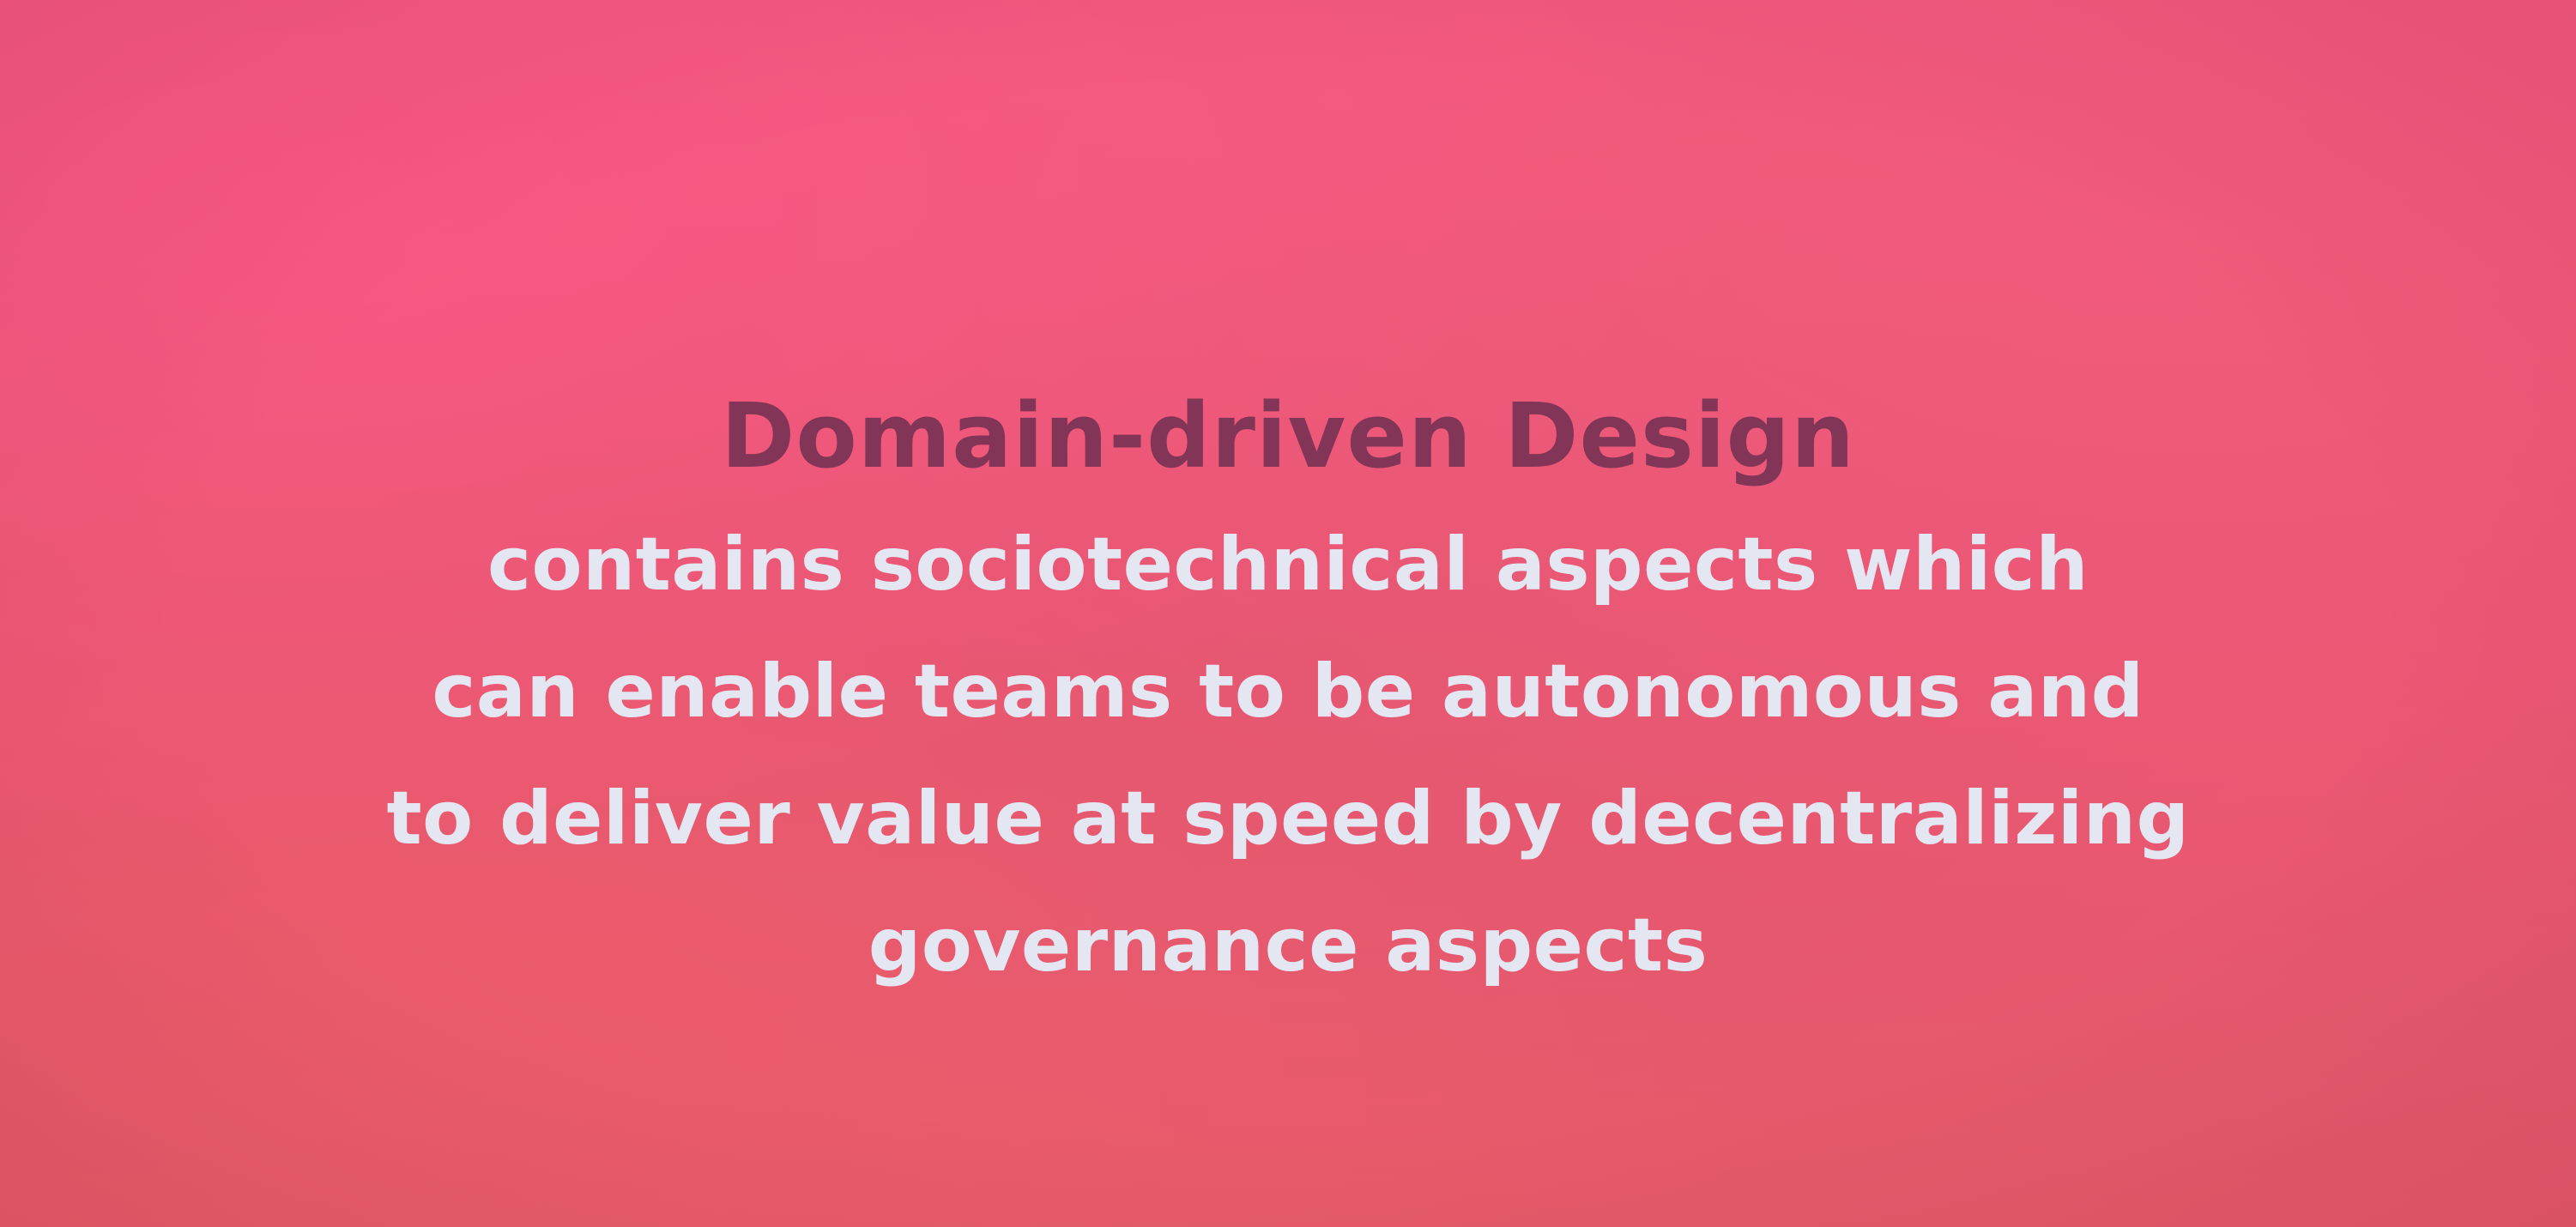  What do you see at coordinates (1288, 436) in the screenshot?
I see `slide-title: Domain-driven Design` at bounding box center [1288, 436].